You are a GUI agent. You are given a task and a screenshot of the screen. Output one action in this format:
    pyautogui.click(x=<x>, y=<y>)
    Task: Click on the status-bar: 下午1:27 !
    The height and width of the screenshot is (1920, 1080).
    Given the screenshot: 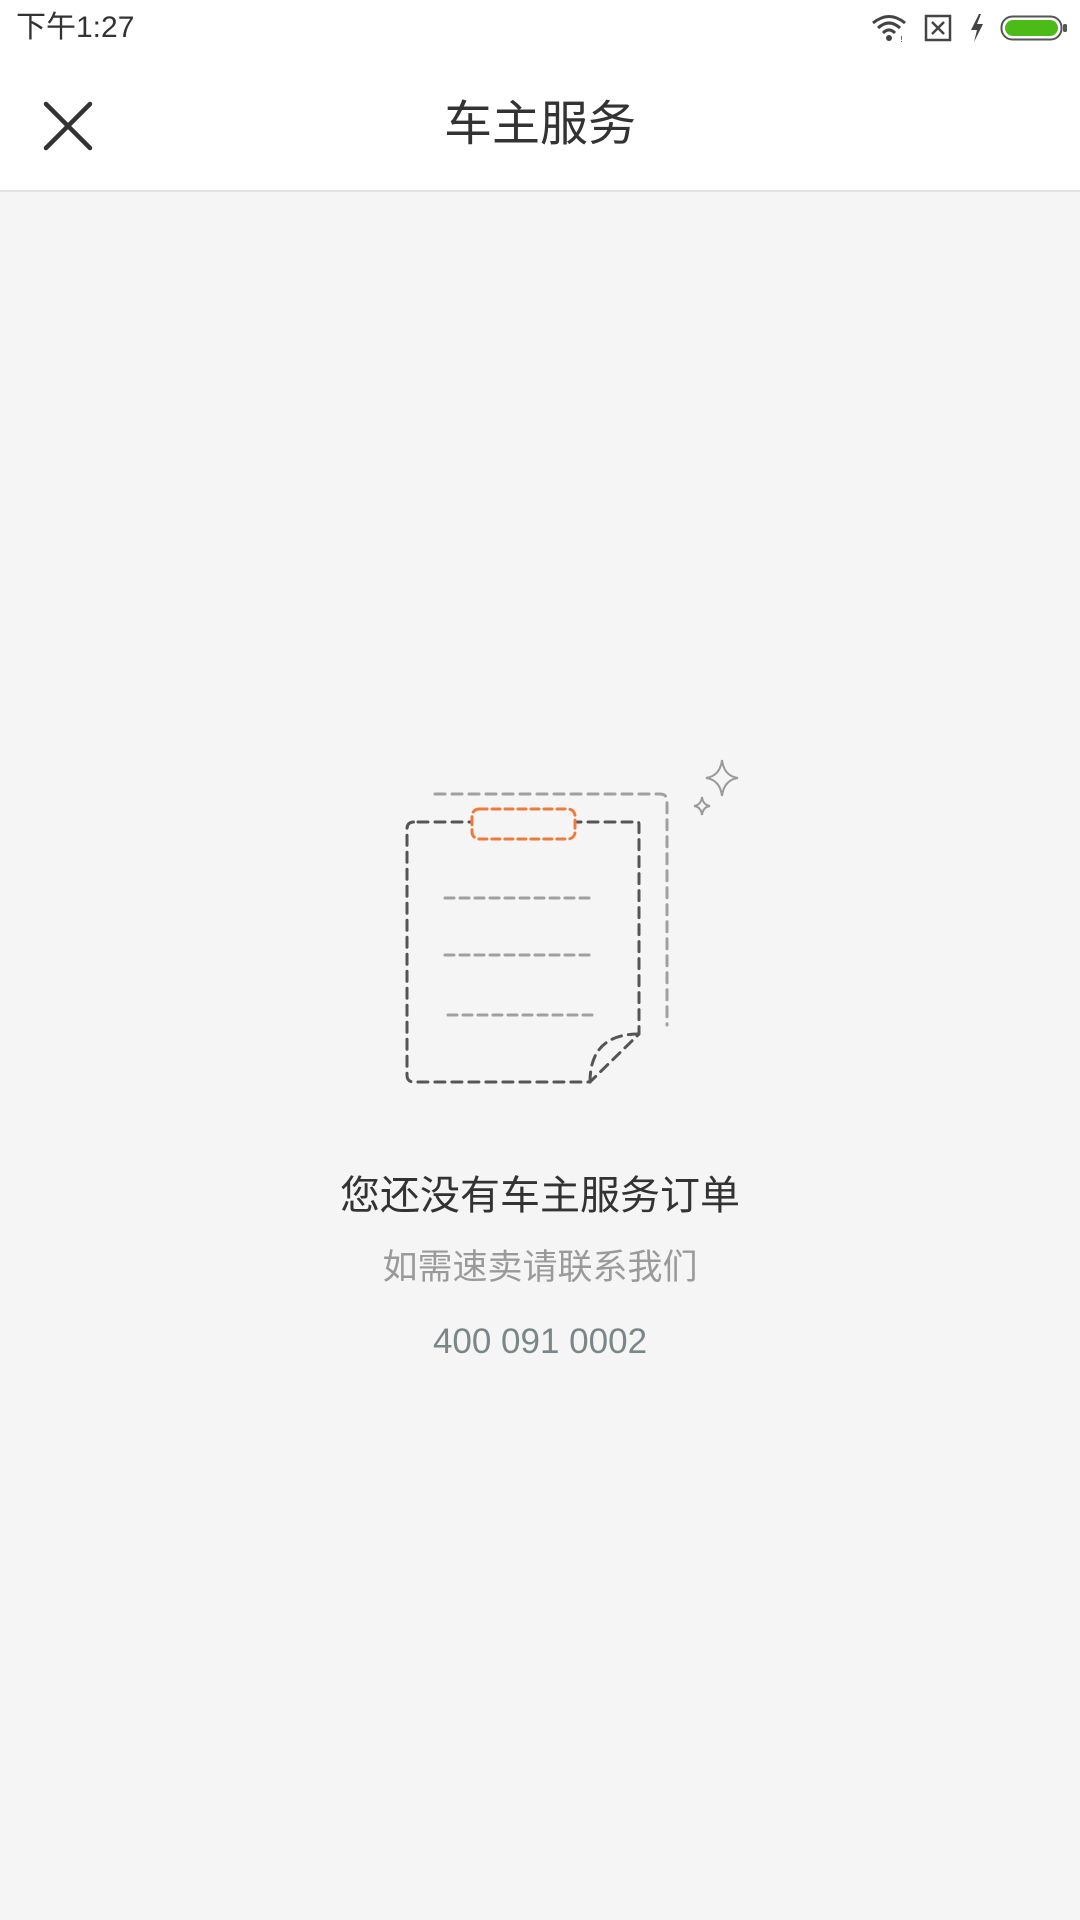 What is the action you would take?
    pyautogui.click(x=540, y=28)
    